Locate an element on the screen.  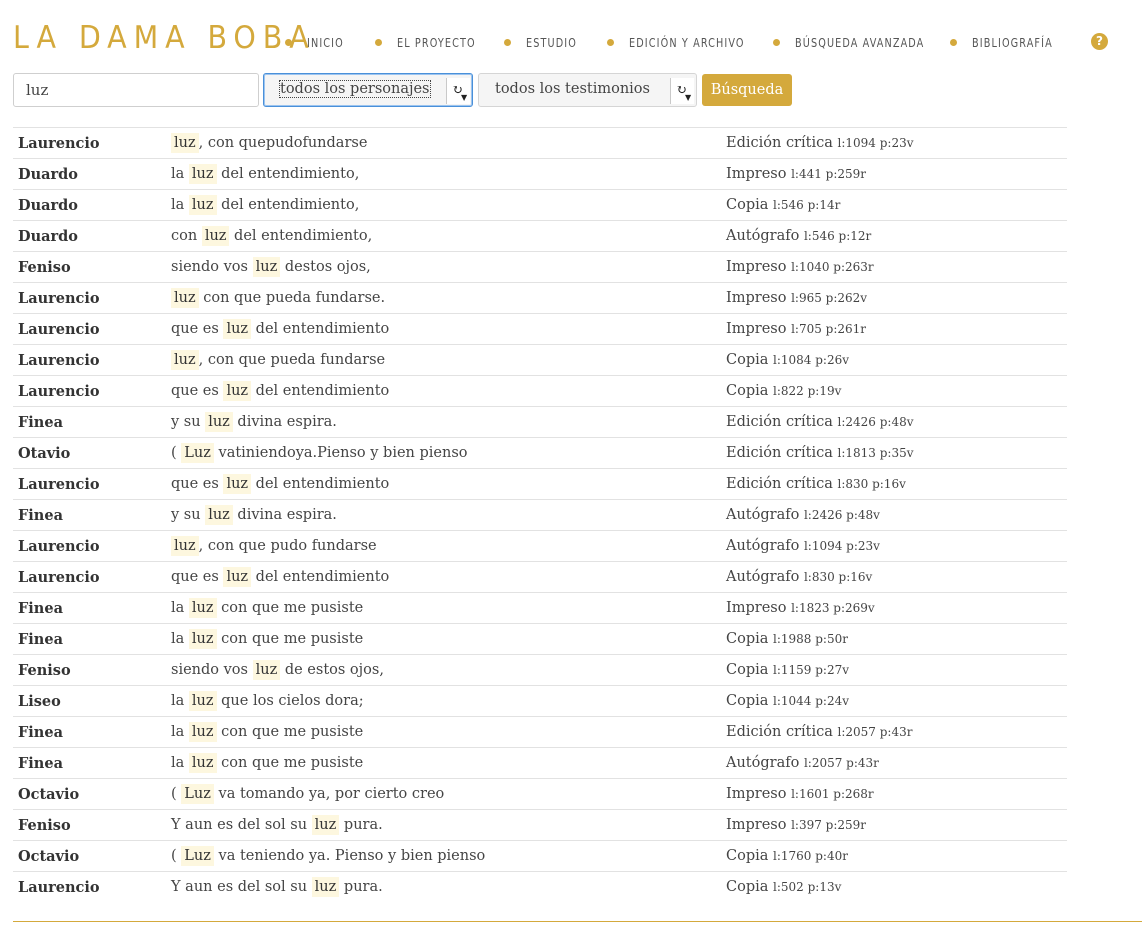
source-cell: Edición crítica l:1813 p:35v is located at coordinates (820, 453).